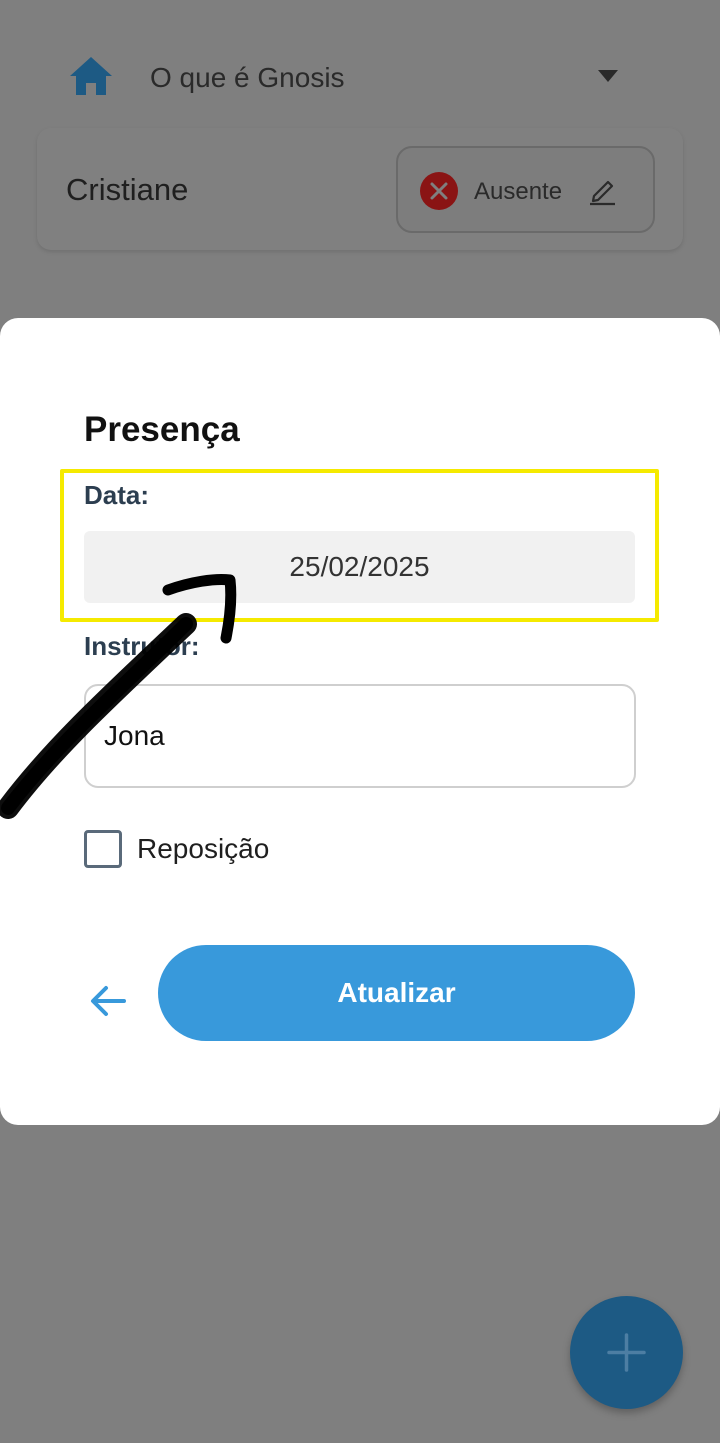 The width and height of the screenshot is (720, 1443). I want to click on attendance-status-chip: Ausente, so click(525, 189).